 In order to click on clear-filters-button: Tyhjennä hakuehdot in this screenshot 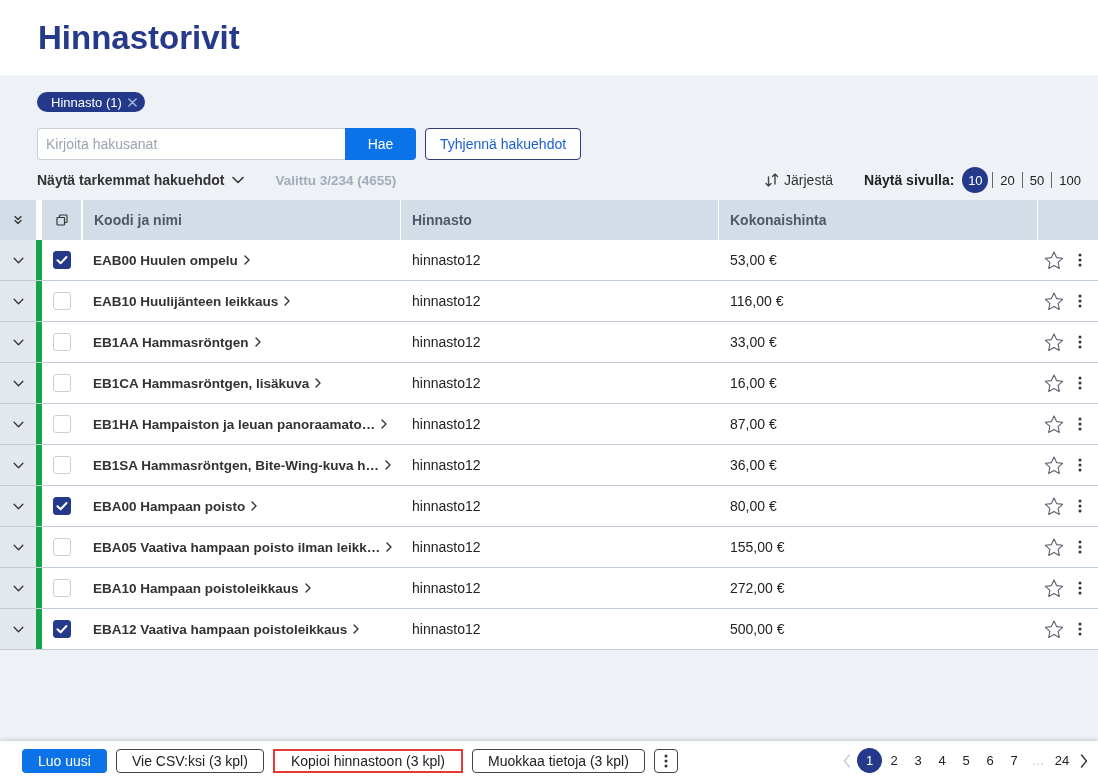, I will do `click(503, 144)`.